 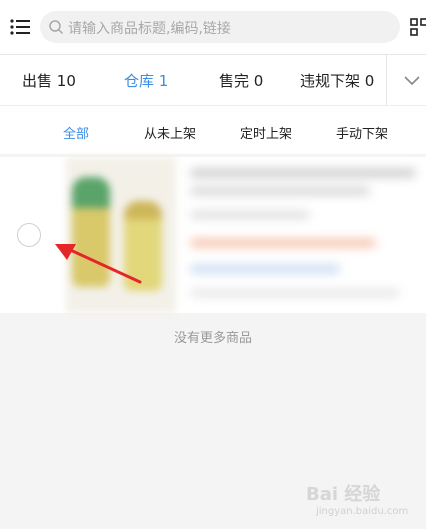 What do you see at coordinates (213, 80) in the screenshot?
I see `status-tabs: 出售 10 仓库 1 售完 0 违规下架 0` at bounding box center [213, 80].